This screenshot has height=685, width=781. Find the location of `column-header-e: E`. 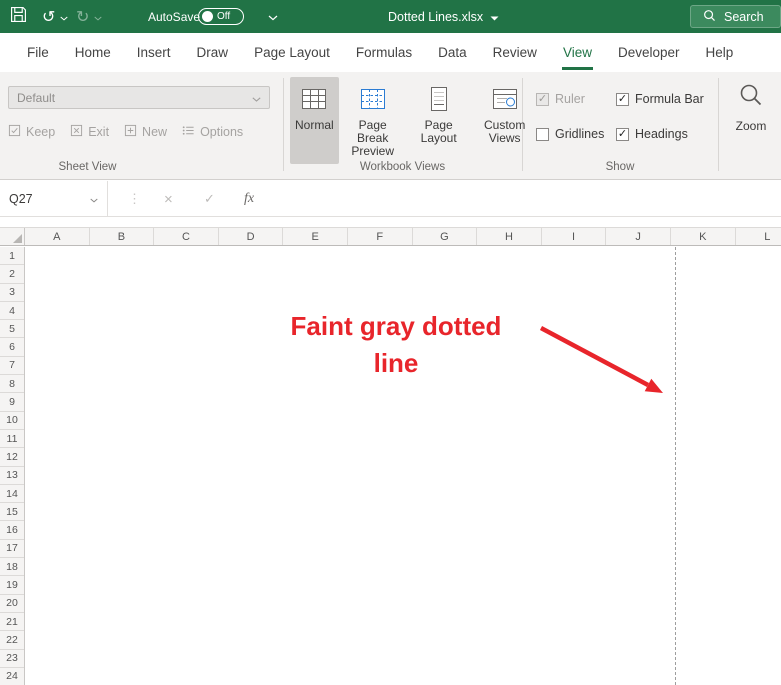

column-header-e: E is located at coordinates (315, 236).